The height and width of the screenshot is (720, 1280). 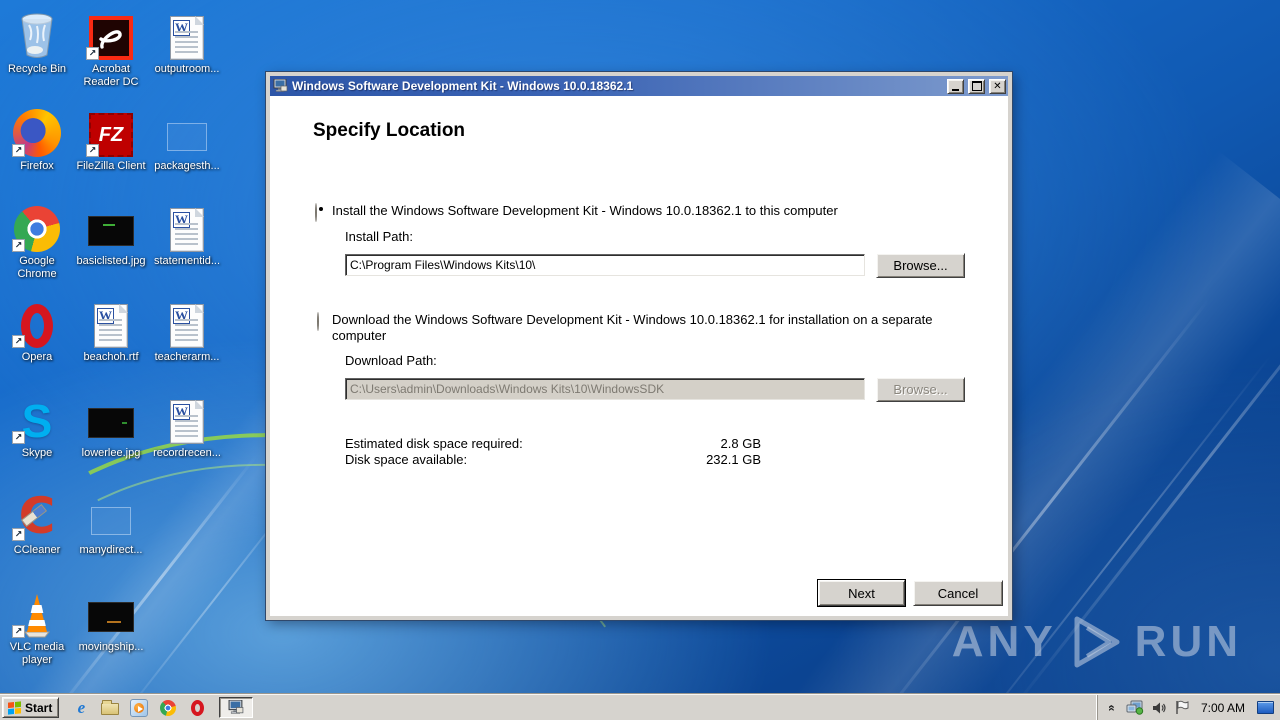 I want to click on desktop-icon-skype: Skype, so click(x=37, y=426).